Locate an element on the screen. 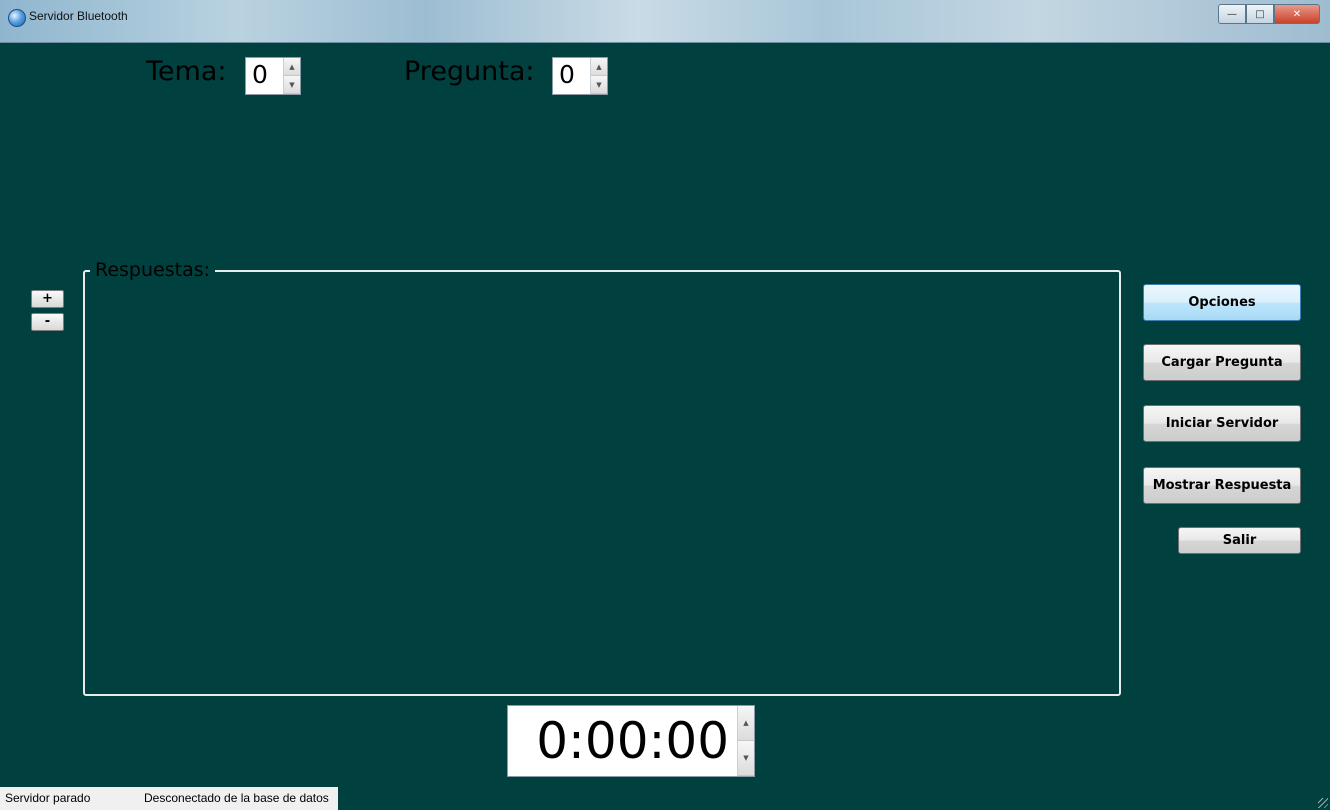 This screenshot has width=1330, height=810. minimize-icon: — is located at coordinates (1232, 14).